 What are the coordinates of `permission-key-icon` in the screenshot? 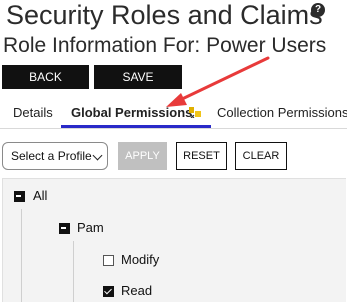 It's located at (195, 112).